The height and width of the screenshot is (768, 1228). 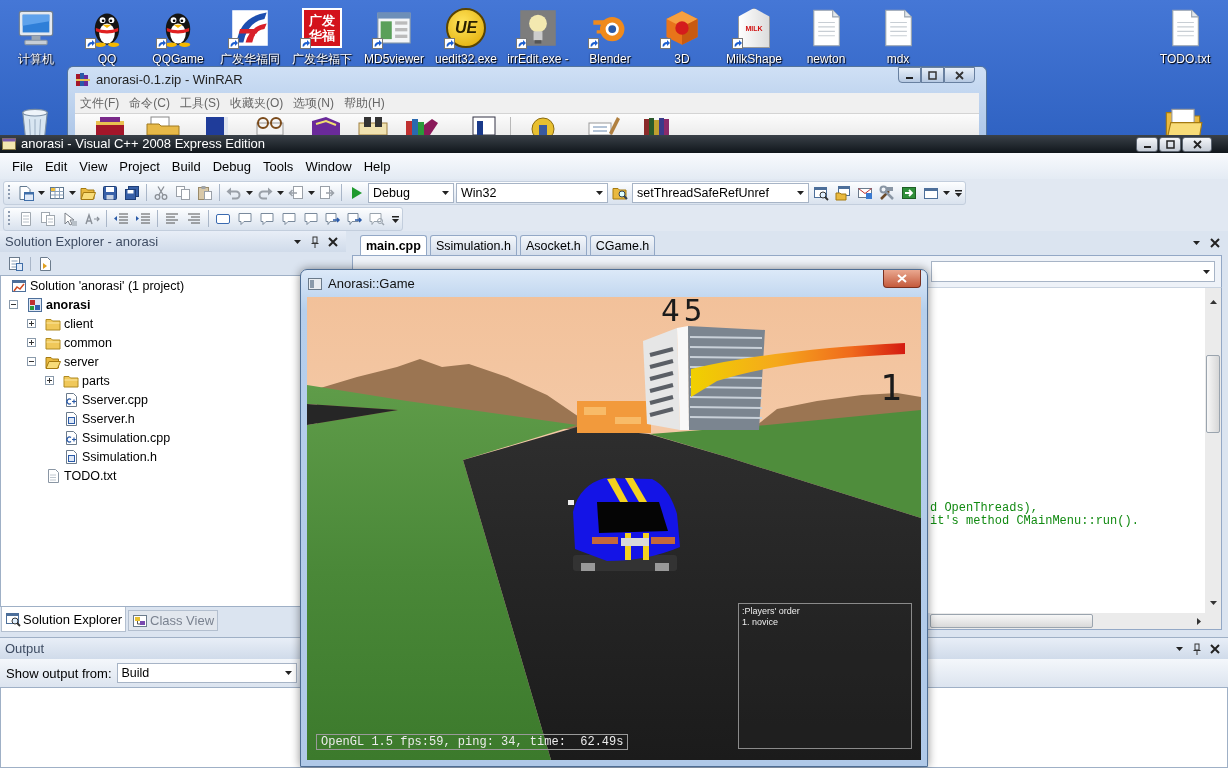 I want to click on icon-label: 广发华福同, so click(x=250, y=59).